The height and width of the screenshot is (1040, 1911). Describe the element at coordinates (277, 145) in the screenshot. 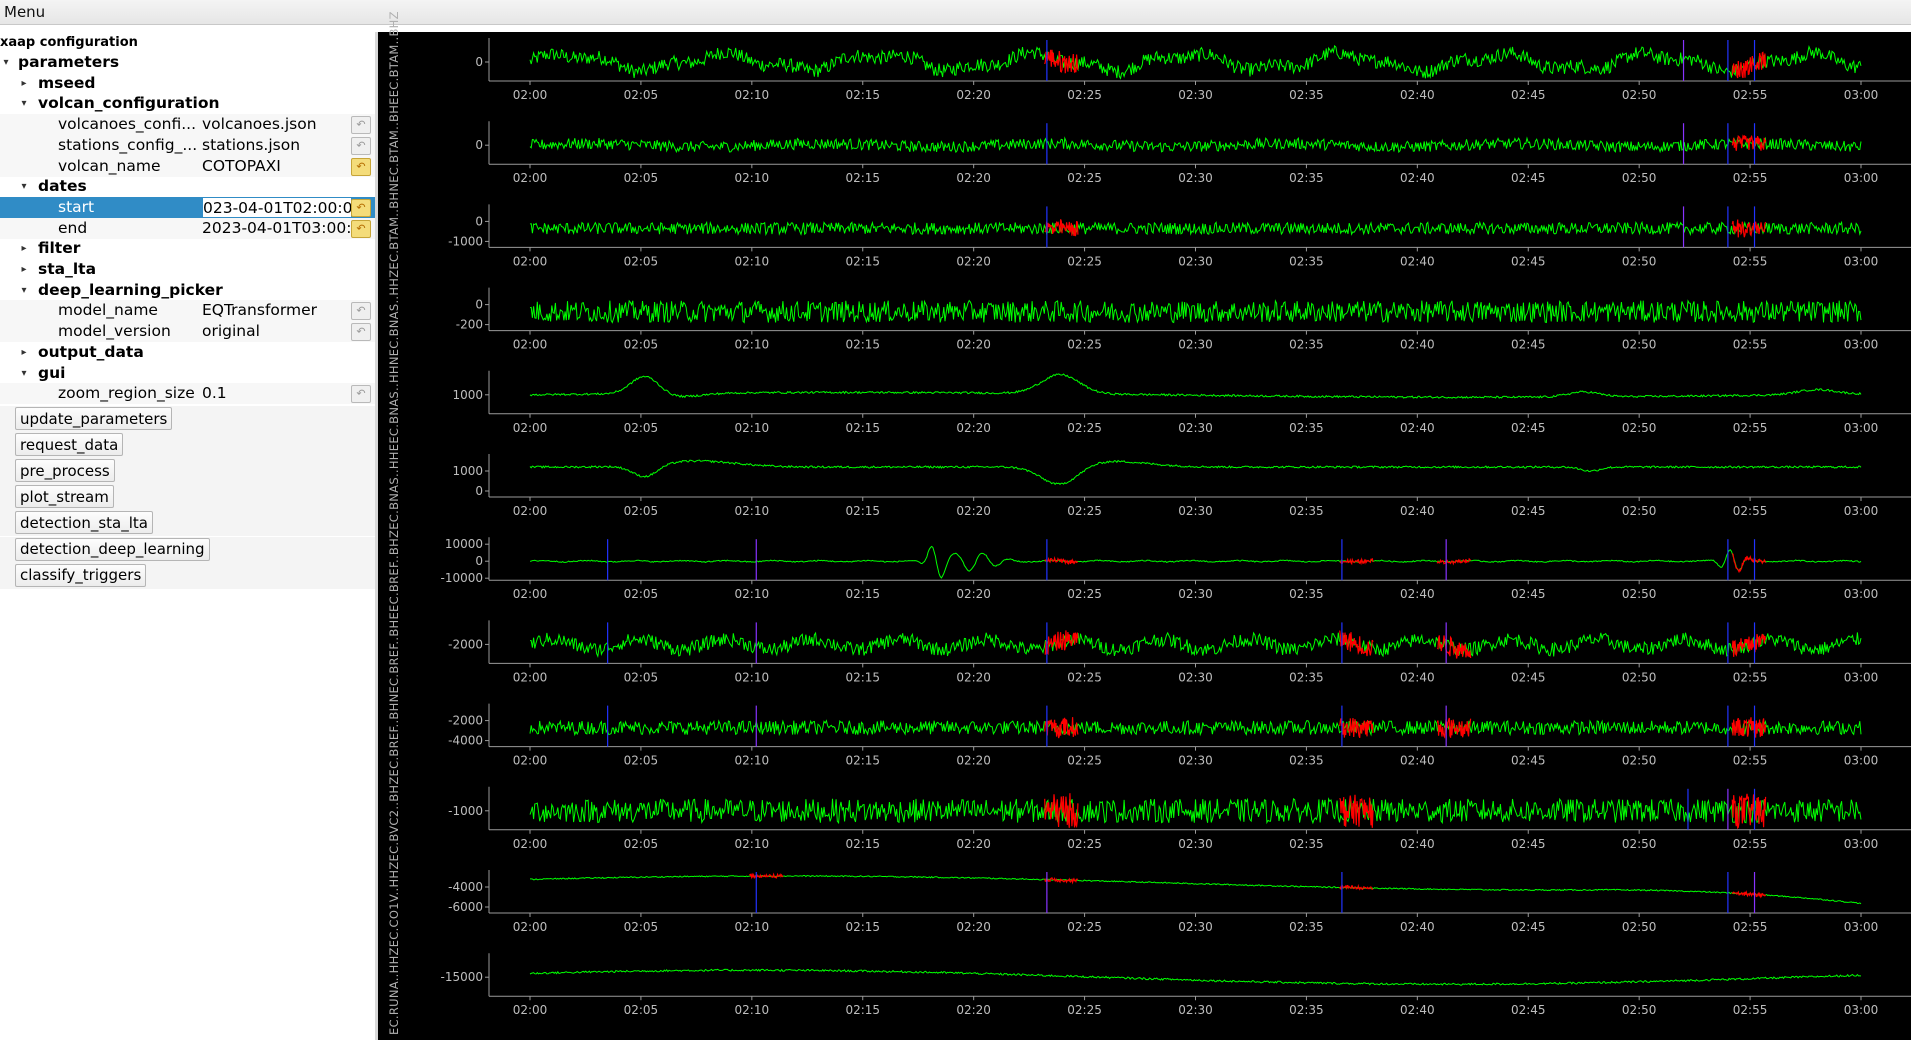

I see `param-value-field: stations.json` at that location.